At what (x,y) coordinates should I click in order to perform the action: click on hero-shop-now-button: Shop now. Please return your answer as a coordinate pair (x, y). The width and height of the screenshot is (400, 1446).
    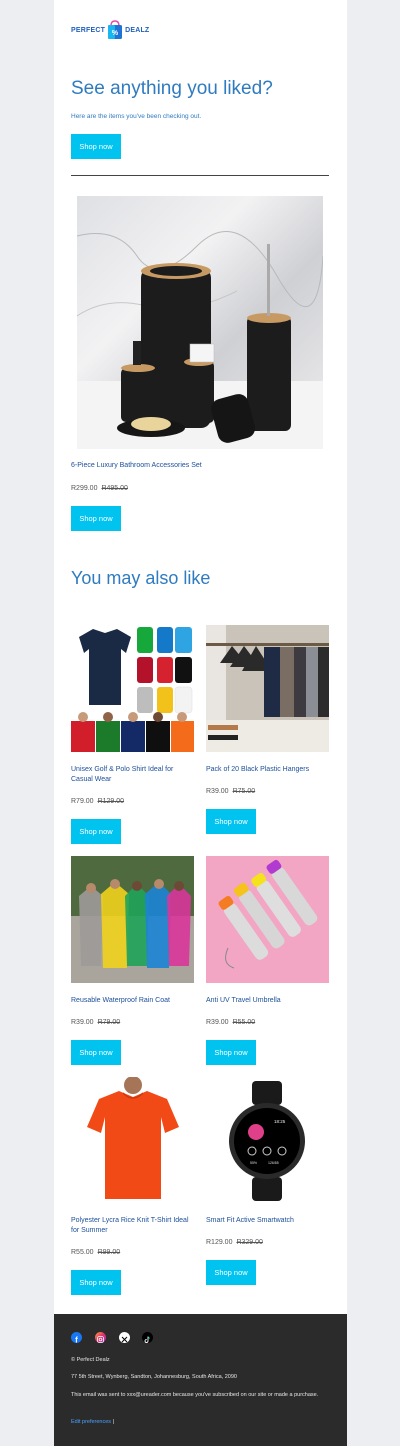
    Looking at the image, I should click on (96, 146).